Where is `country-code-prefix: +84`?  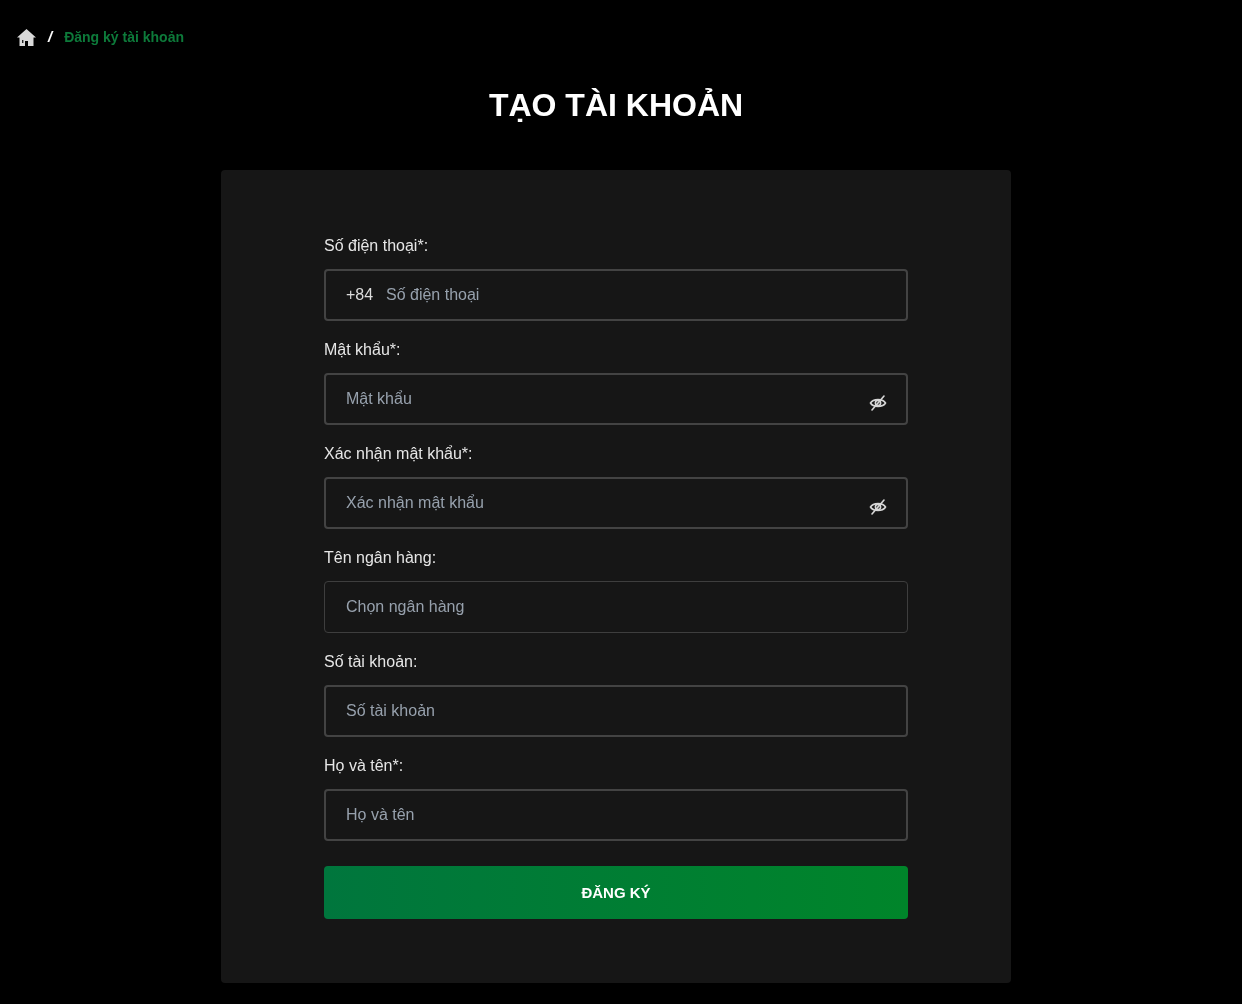
country-code-prefix: +84 is located at coordinates (360, 295).